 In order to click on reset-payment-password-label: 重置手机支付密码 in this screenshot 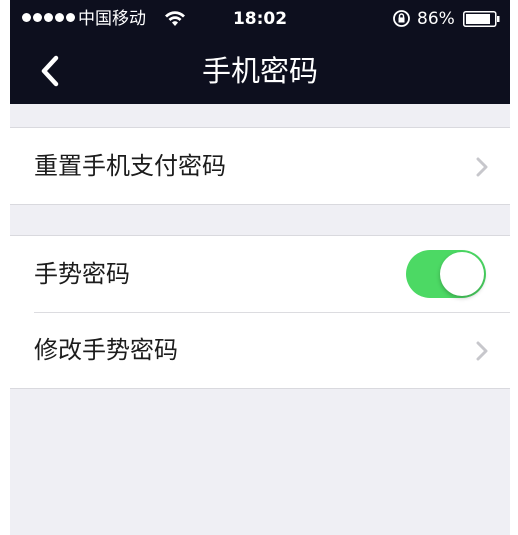, I will do `click(130, 166)`.